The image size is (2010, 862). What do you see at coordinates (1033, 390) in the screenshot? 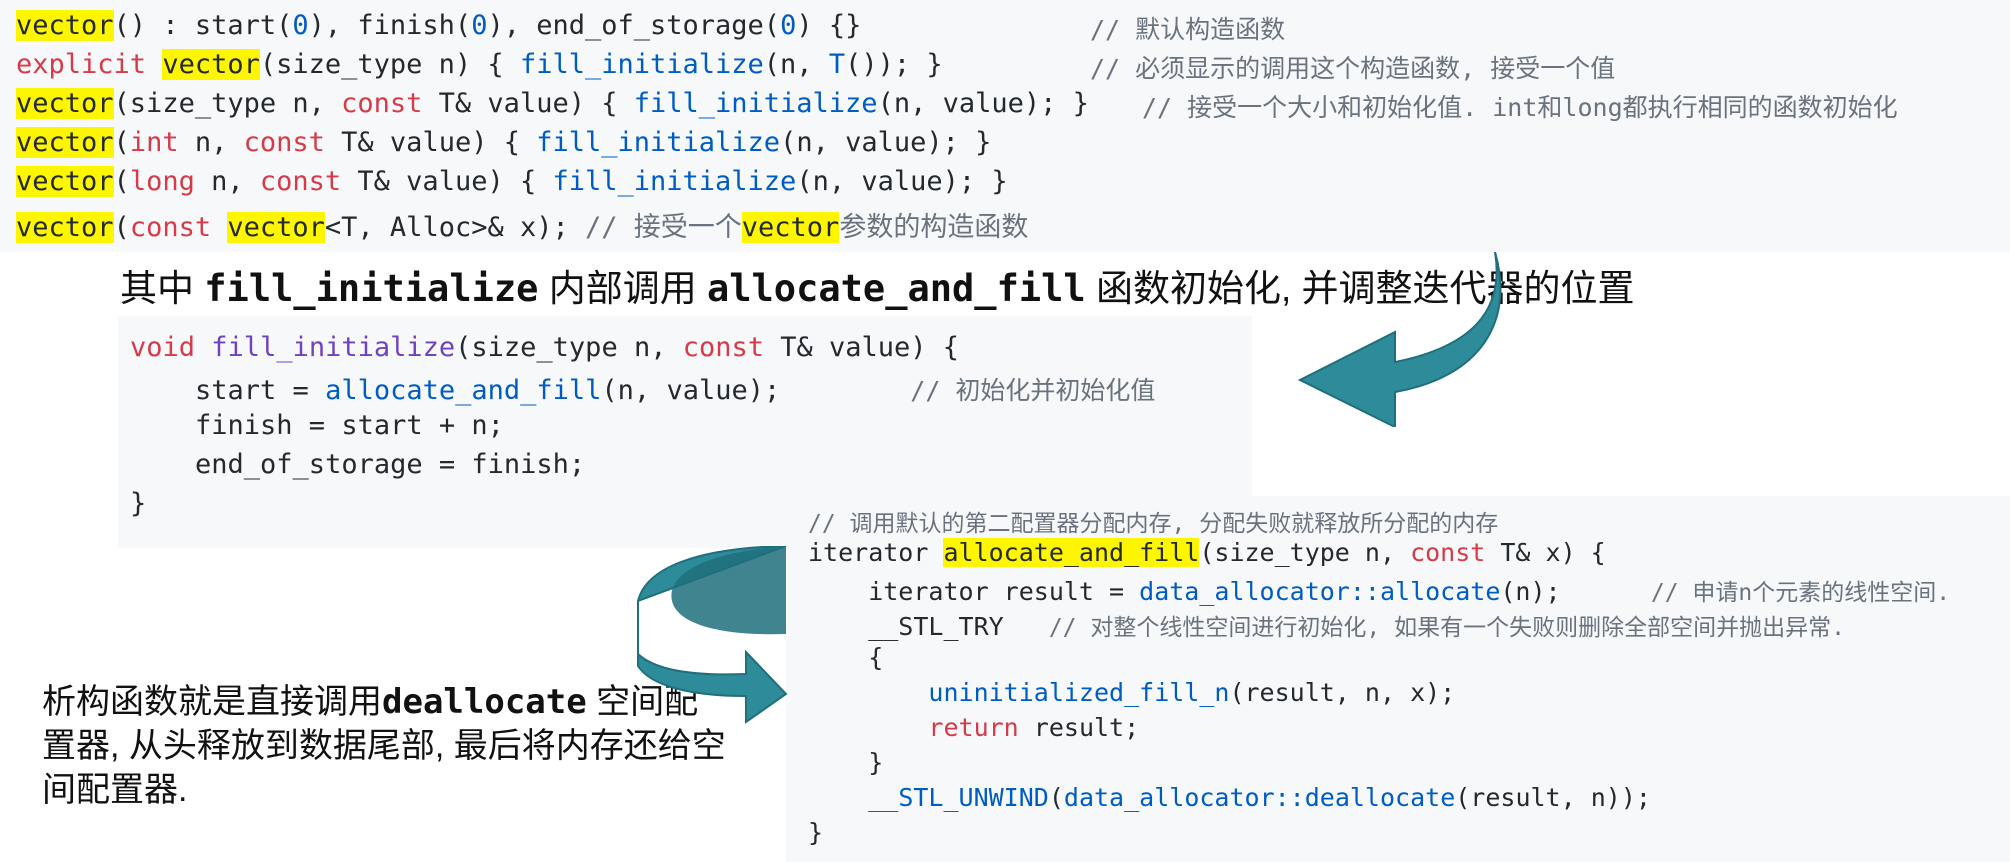
I see `code-comment: // 初始化并初始化值` at bounding box center [1033, 390].